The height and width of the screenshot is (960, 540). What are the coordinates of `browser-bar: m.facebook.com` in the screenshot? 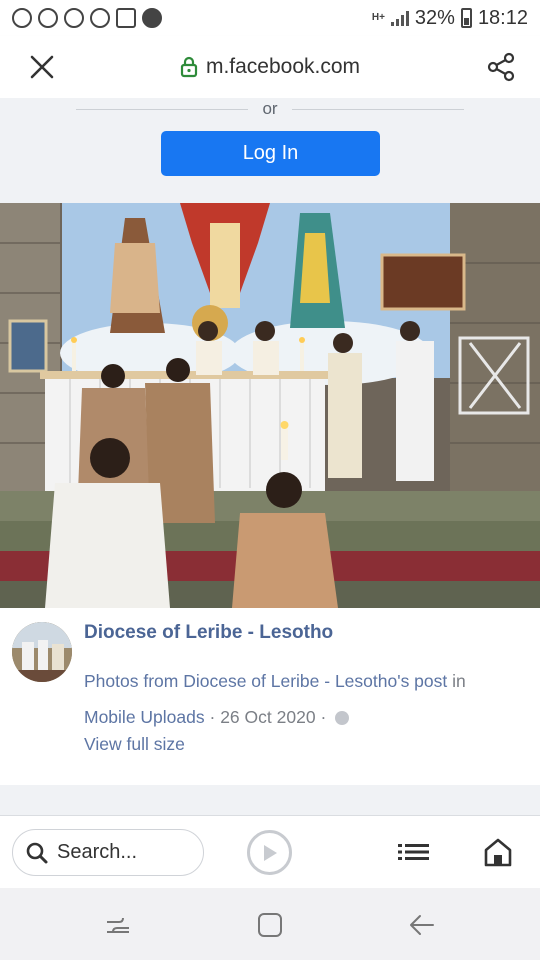 It's located at (270, 67).